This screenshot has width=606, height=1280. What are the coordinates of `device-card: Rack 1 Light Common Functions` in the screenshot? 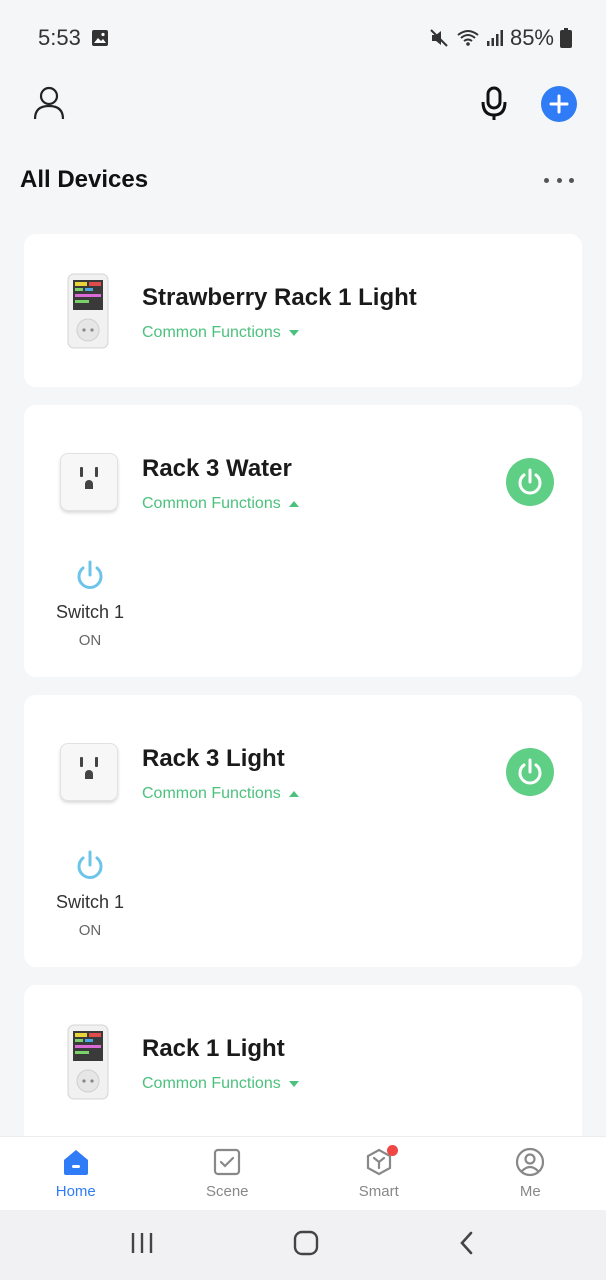 It's located at (303, 1060).